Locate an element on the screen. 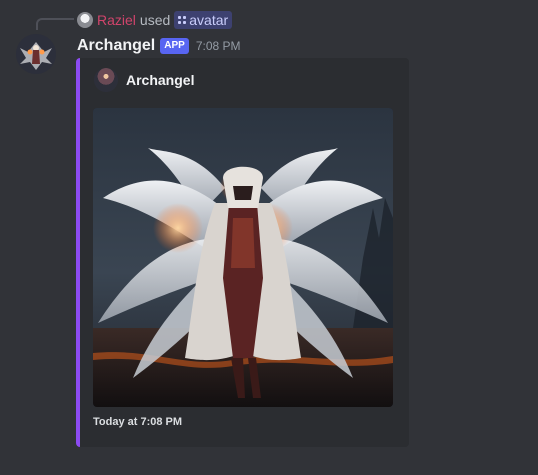 The image size is (538, 475). embed-author-name: Archangel is located at coordinates (160, 80).